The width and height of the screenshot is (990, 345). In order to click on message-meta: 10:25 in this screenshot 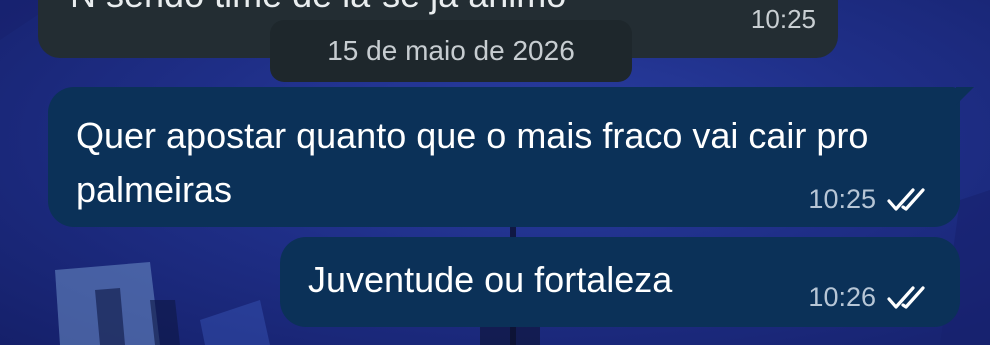, I will do `click(869, 199)`.